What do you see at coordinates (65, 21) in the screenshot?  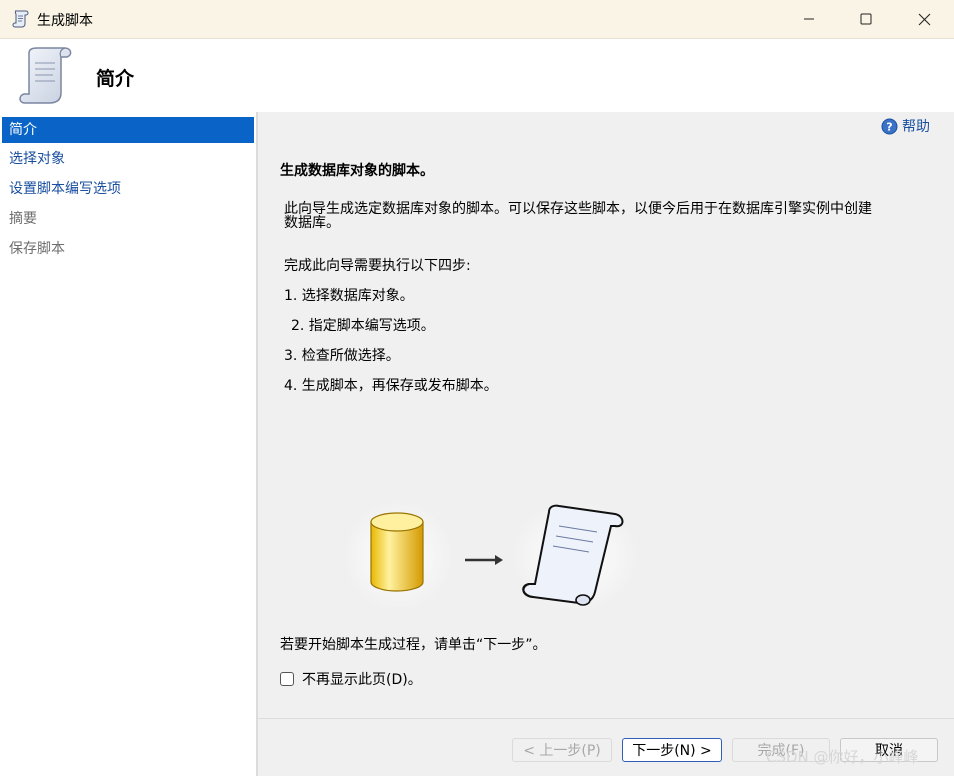 I see `window-title: 生成脚本` at bounding box center [65, 21].